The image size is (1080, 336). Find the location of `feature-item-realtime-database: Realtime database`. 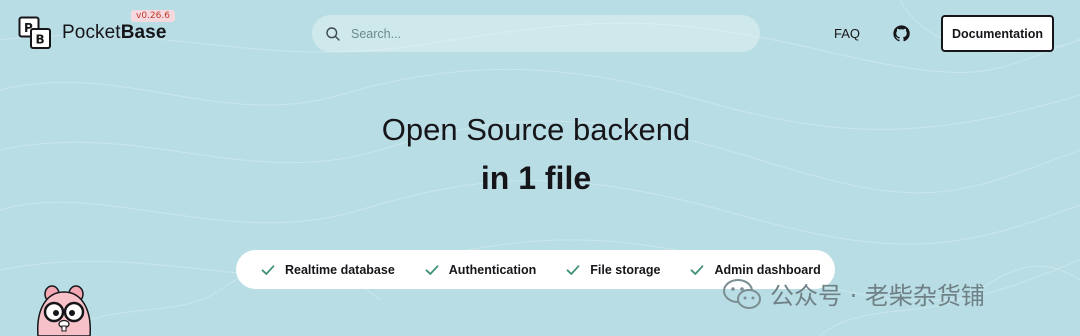

feature-item-realtime-database: Realtime database is located at coordinates (328, 270).